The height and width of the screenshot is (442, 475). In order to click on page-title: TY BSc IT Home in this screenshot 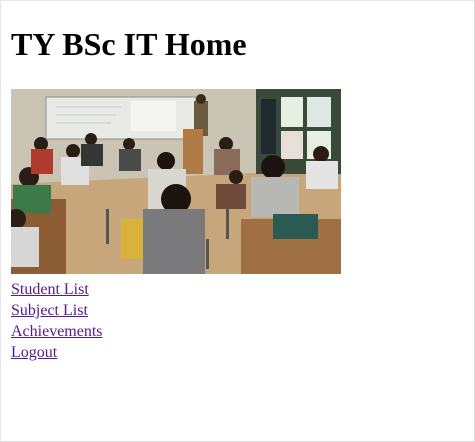, I will do `click(129, 44)`.